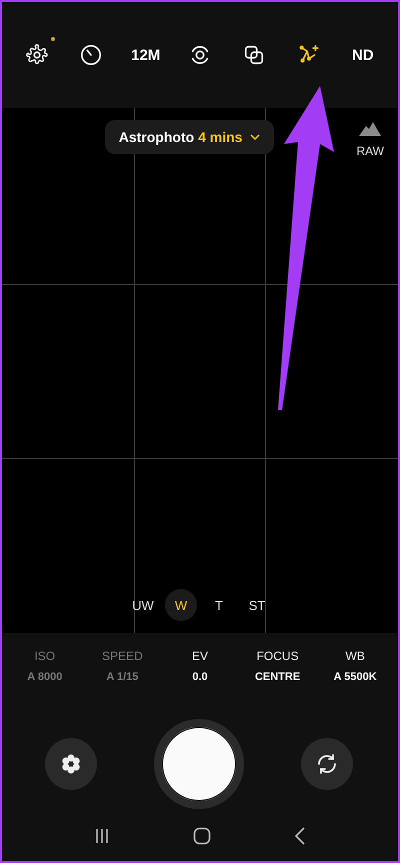 This screenshot has width=400, height=863. I want to click on rotate-icon, so click(327, 764).